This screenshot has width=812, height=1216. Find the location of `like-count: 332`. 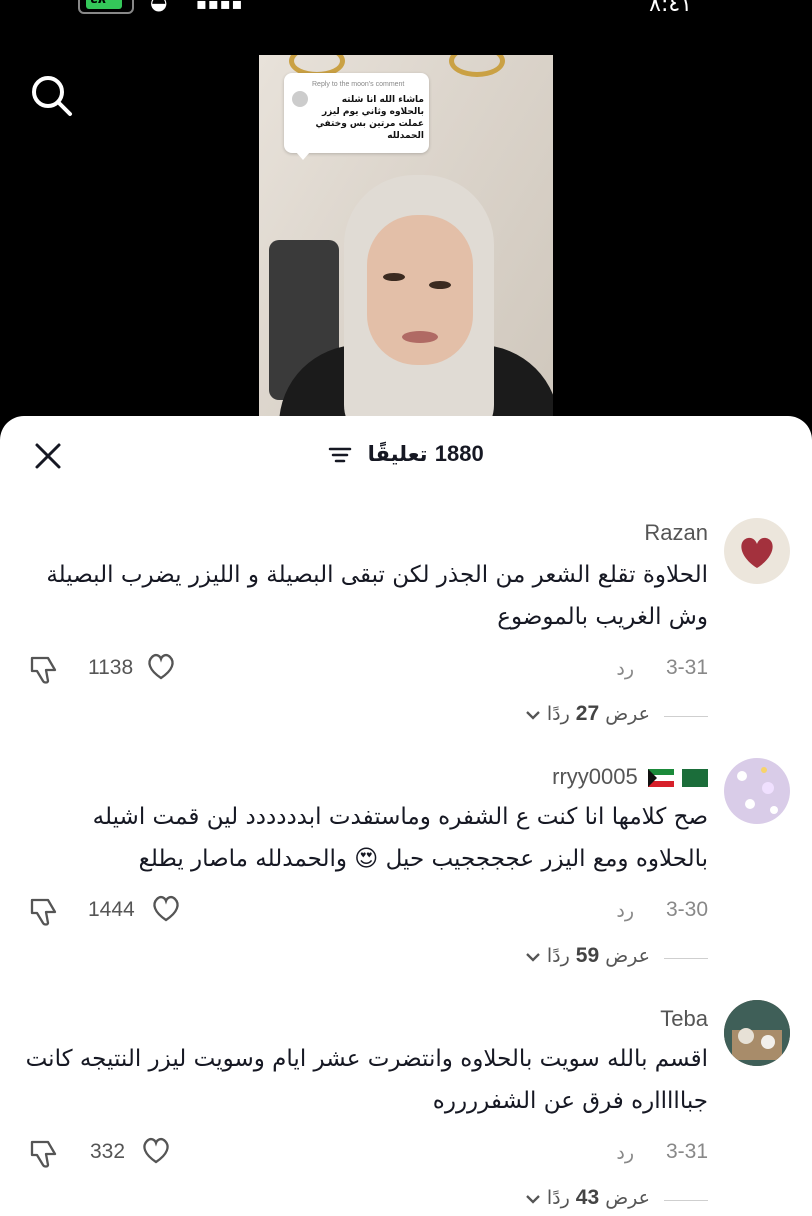

like-count: 332 is located at coordinates (108, 1151).